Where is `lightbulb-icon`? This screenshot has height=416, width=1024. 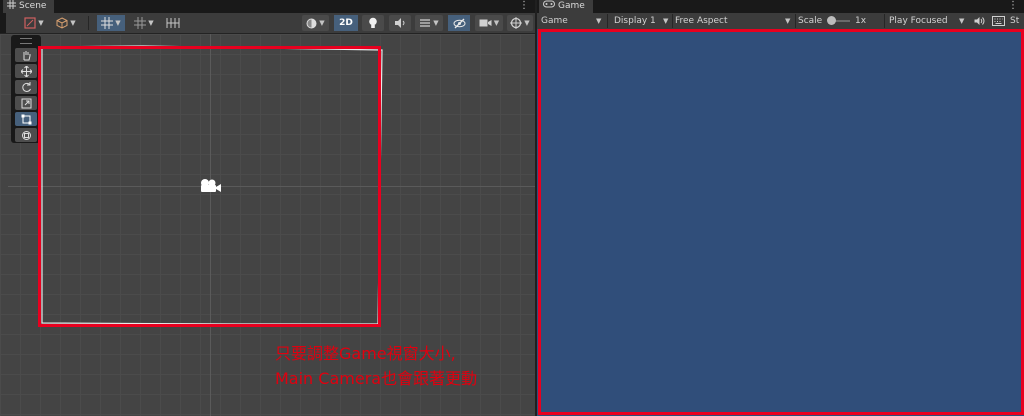 lightbulb-icon is located at coordinates (373, 22).